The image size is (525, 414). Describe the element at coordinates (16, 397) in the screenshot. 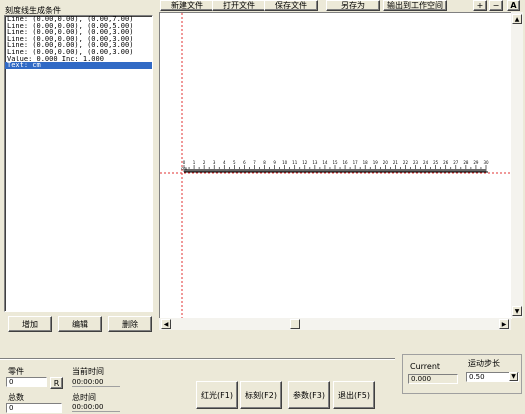

I see `total-label: 总数` at that location.